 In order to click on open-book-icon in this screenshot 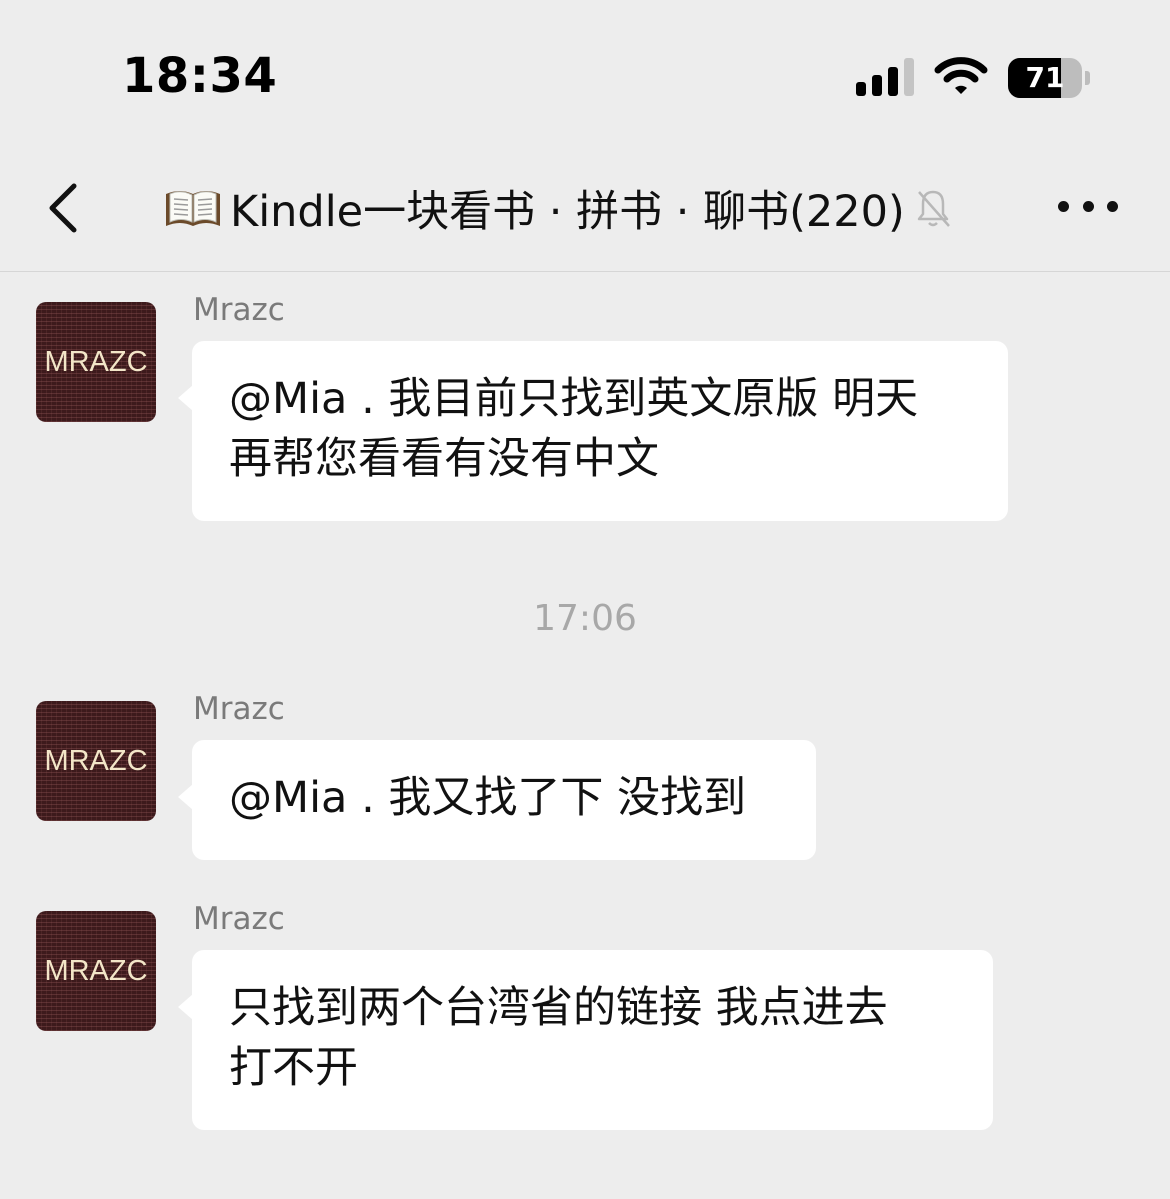, I will do `click(193, 208)`.